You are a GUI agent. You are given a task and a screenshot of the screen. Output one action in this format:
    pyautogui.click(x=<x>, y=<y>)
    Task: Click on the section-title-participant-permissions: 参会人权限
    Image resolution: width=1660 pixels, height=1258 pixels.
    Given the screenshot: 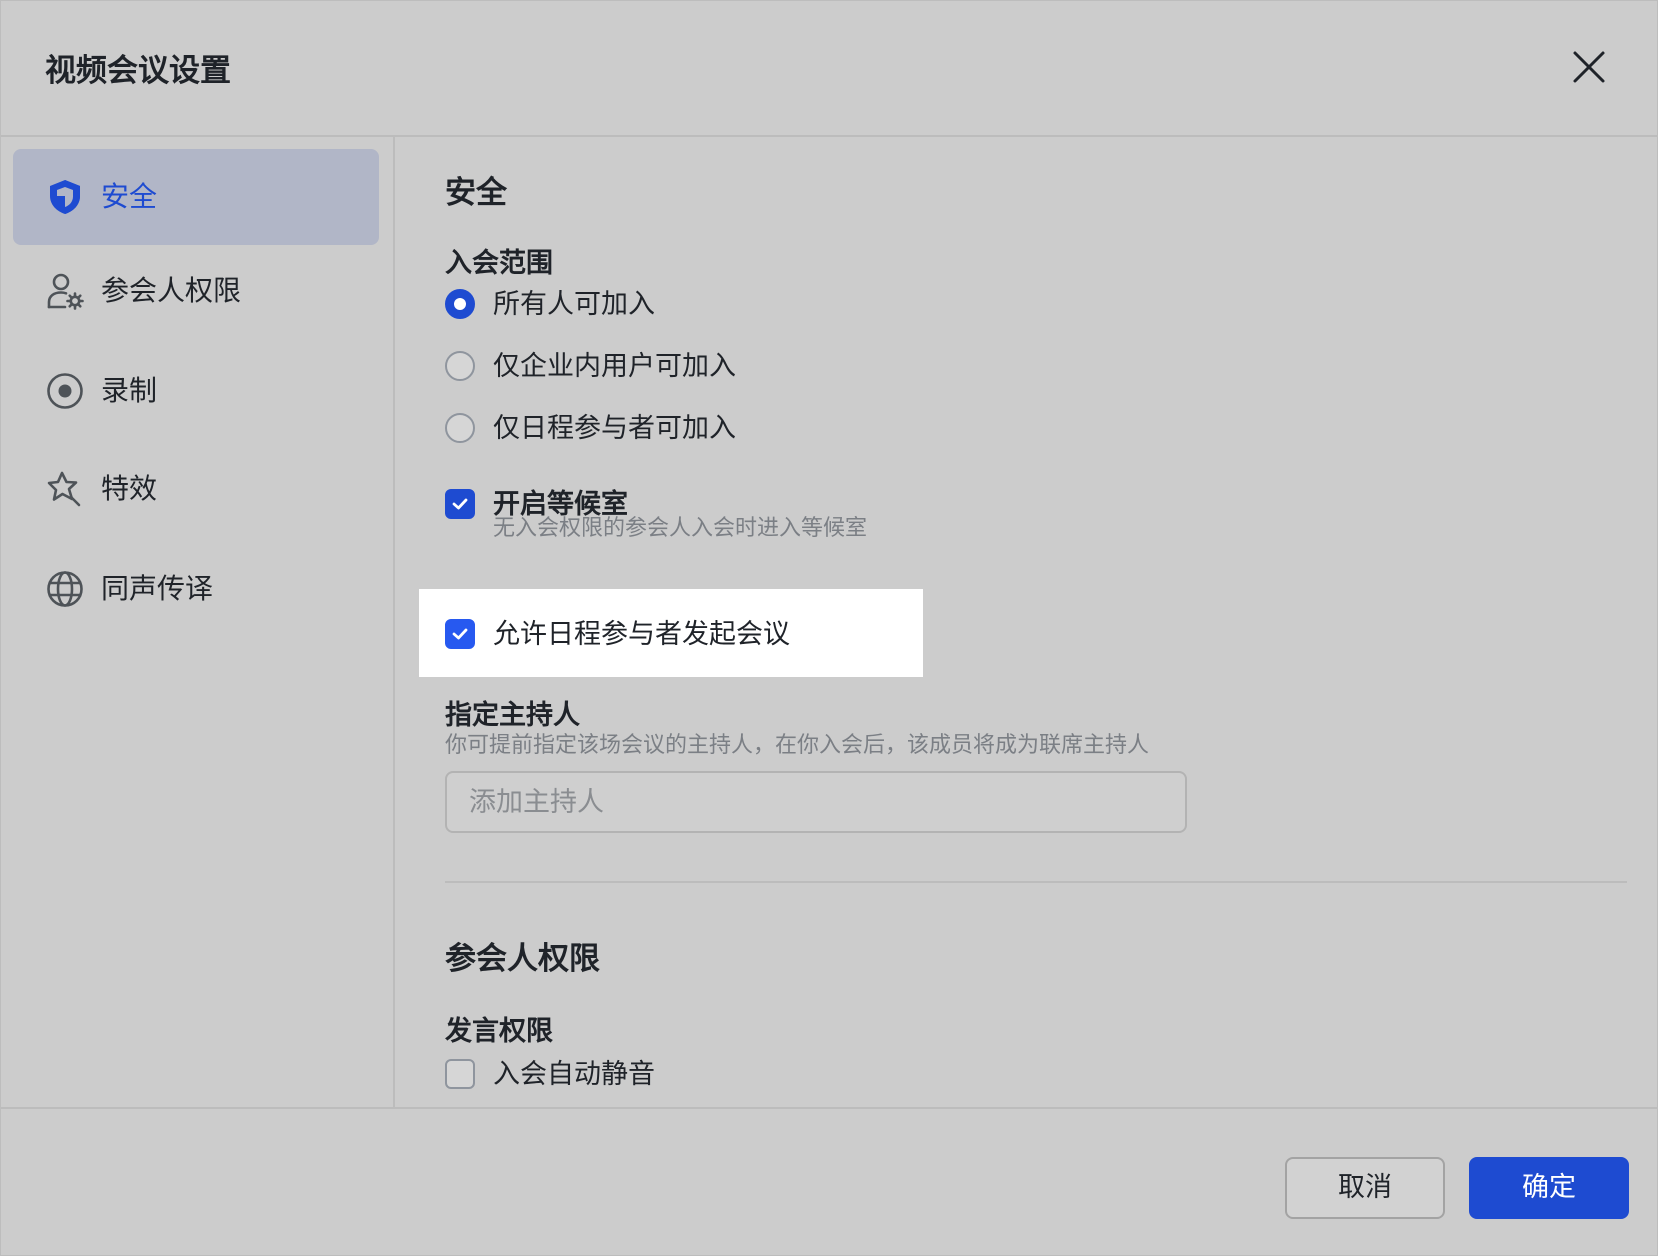 What is the action you would take?
    pyautogui.click(x=522, y=959)
    